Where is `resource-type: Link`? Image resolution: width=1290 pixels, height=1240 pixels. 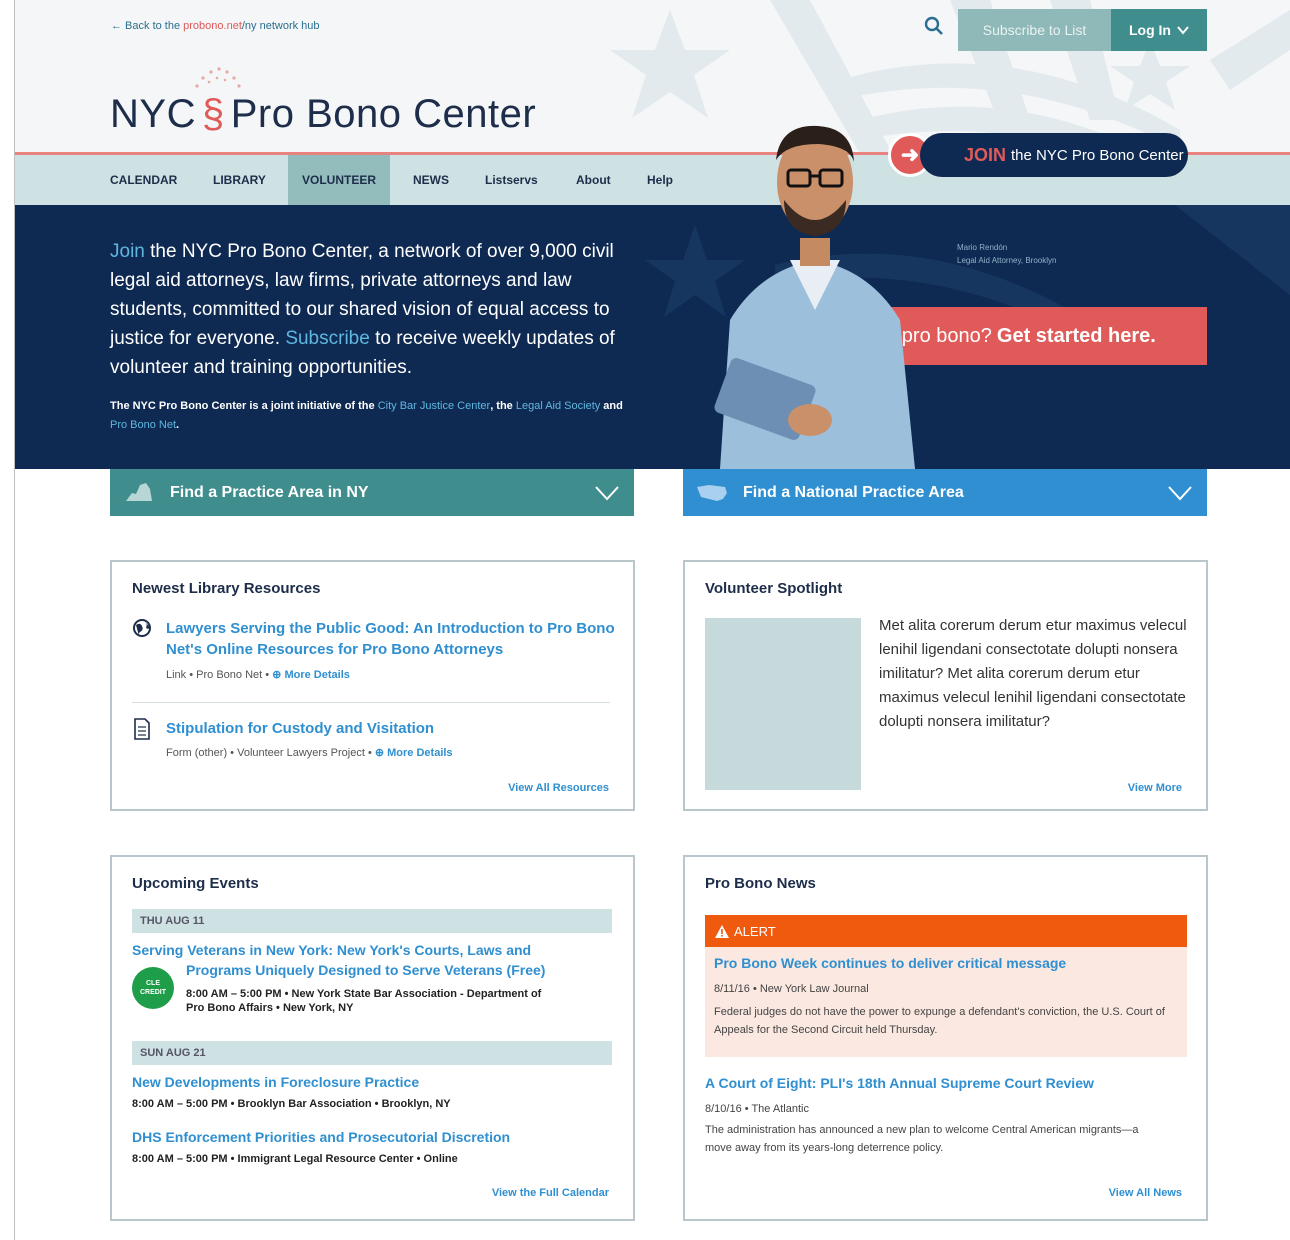
resource-type: Link is located at coordinates (176, 675).